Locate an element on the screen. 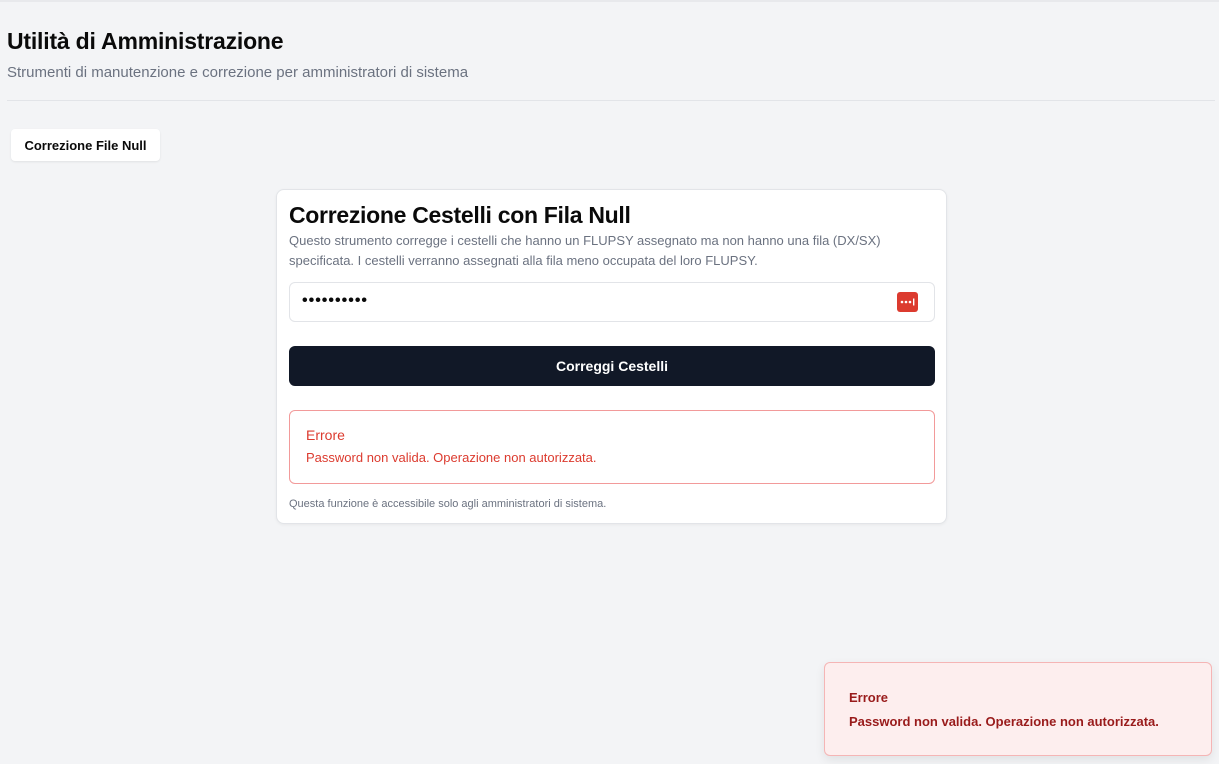 This screenshot has width=1219, height=764. password-manager-glyph is located at coordinates (907, 302).